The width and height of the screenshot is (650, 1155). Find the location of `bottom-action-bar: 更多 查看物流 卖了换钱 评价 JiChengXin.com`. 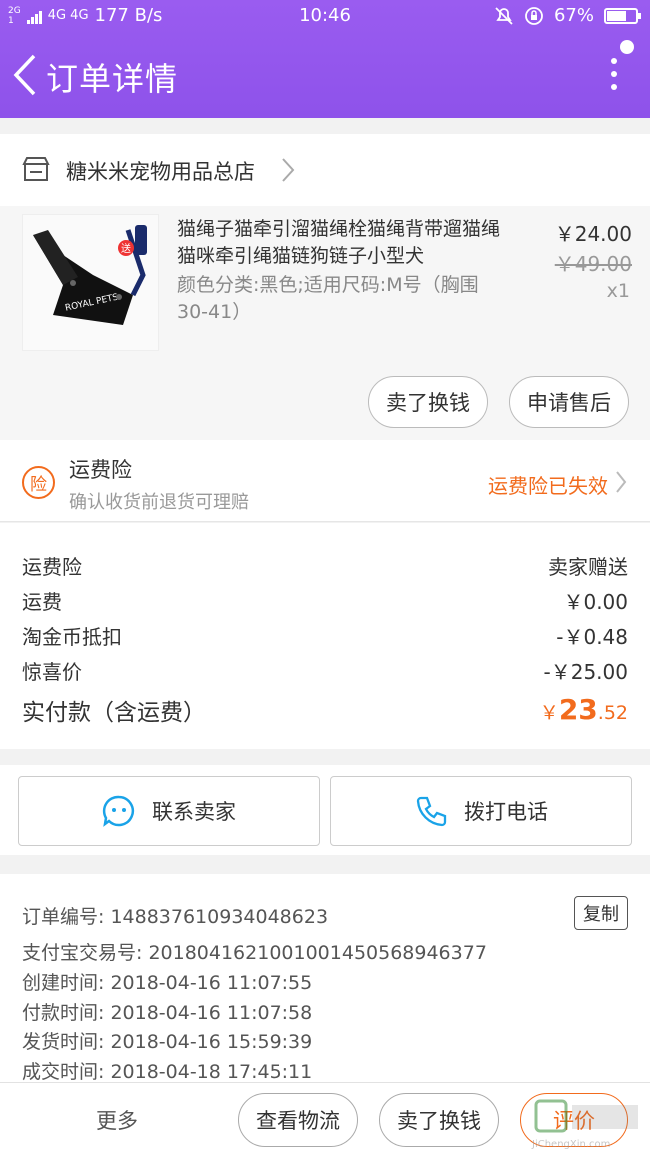

bottom-action-bar: 更多 查看物流 卖了换钱 评价 JiChengXin.com is located at coordinates (325, 1118).